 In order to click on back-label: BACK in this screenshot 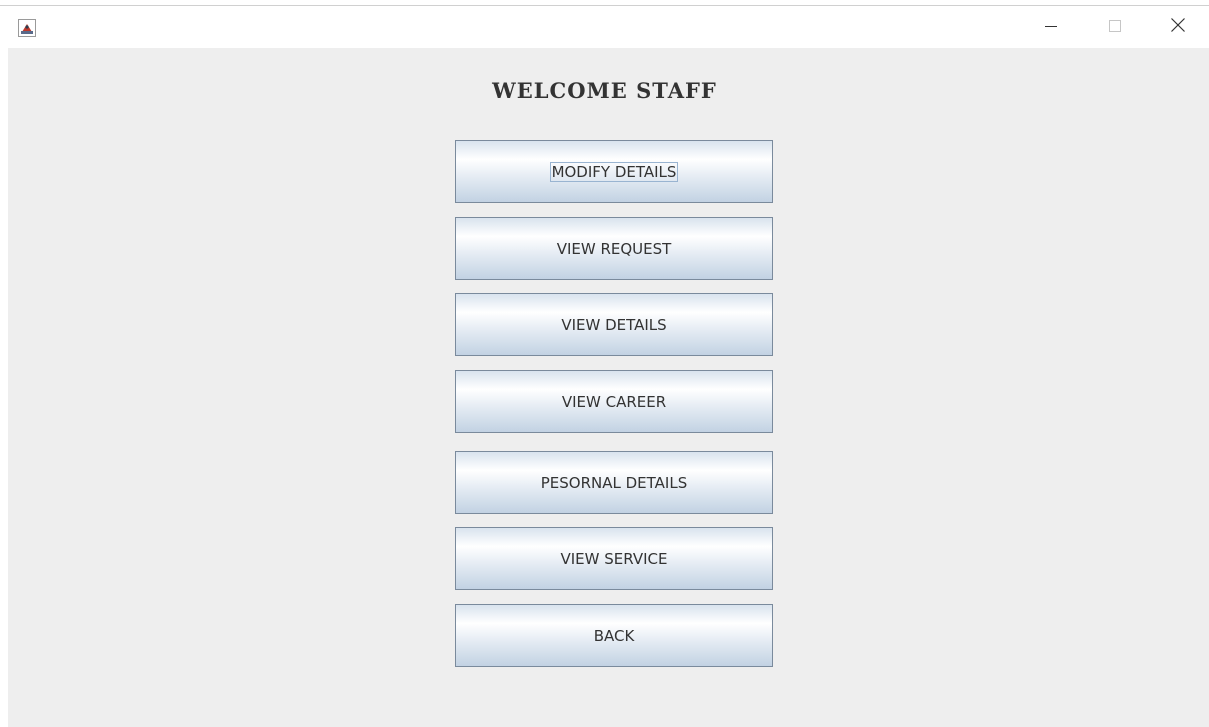, I will do `click(614, 635)`.